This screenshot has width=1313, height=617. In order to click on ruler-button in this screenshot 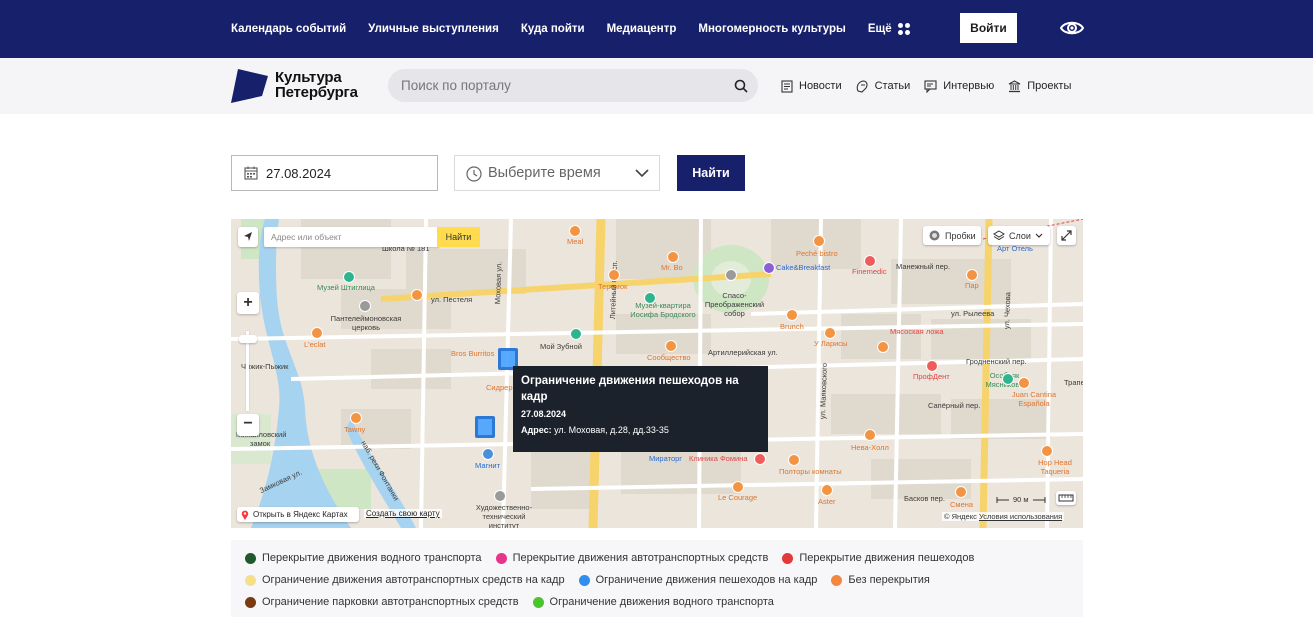, I will do `click(1066, 498)`.